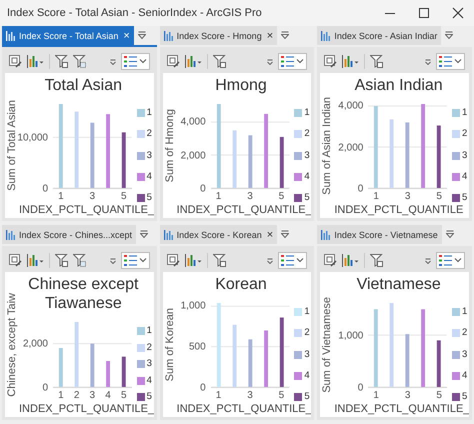 This screenshot has height=424, width=474. What do you see at coordinates (379, 35) in the screenshot?
I see `chart-tab: Index Score - Asian Indiar` at bounding box center [379, 35].